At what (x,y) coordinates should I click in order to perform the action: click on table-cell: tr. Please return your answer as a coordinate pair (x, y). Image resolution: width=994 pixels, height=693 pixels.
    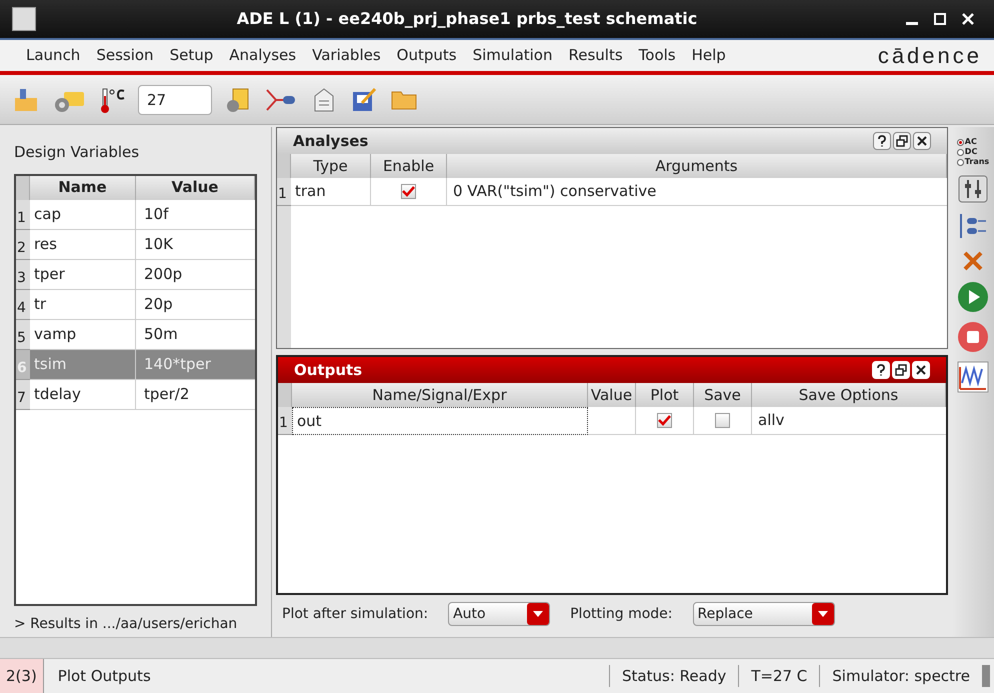
    Looking at the image, I should click on (83, 305).